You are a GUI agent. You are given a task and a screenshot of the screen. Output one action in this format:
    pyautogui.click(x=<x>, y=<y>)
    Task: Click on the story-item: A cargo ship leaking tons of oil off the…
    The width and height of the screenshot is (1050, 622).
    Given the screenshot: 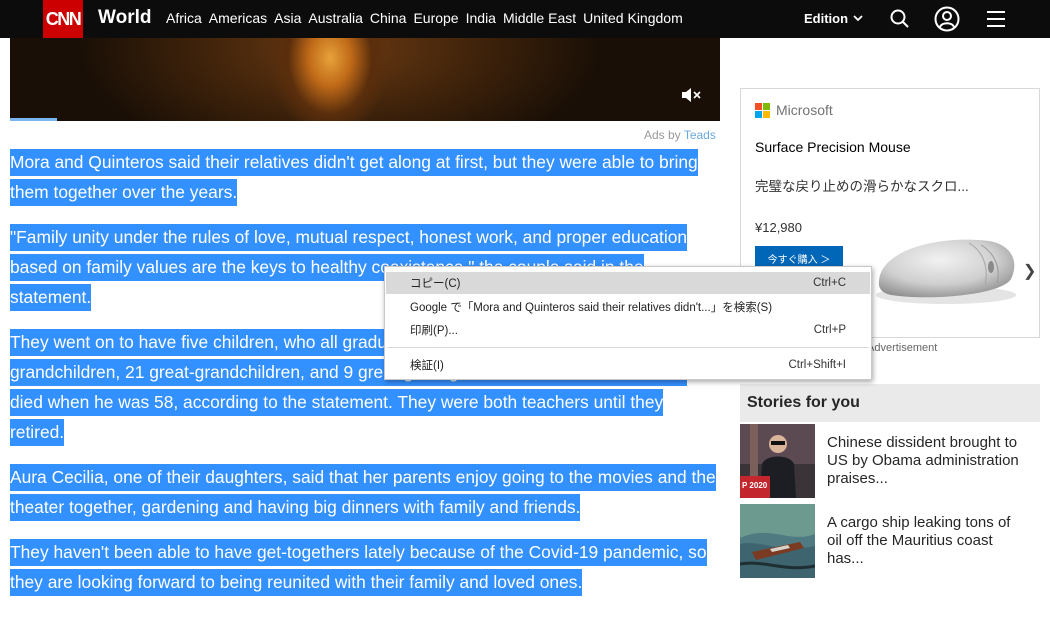 What is the action you would take?
    pyautogui.click(x=890, y=542)
    